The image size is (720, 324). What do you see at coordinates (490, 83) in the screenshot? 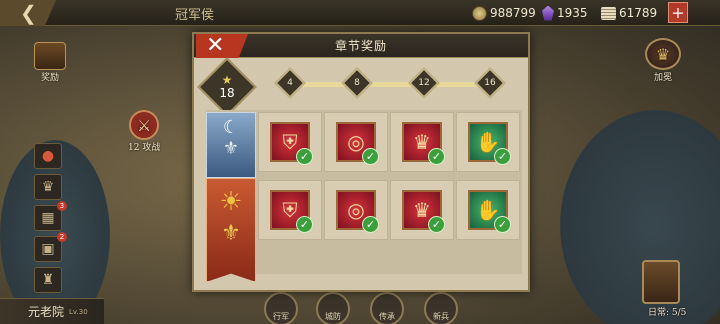
I see `milestone-label: 16` at bounding box center [490, 83].